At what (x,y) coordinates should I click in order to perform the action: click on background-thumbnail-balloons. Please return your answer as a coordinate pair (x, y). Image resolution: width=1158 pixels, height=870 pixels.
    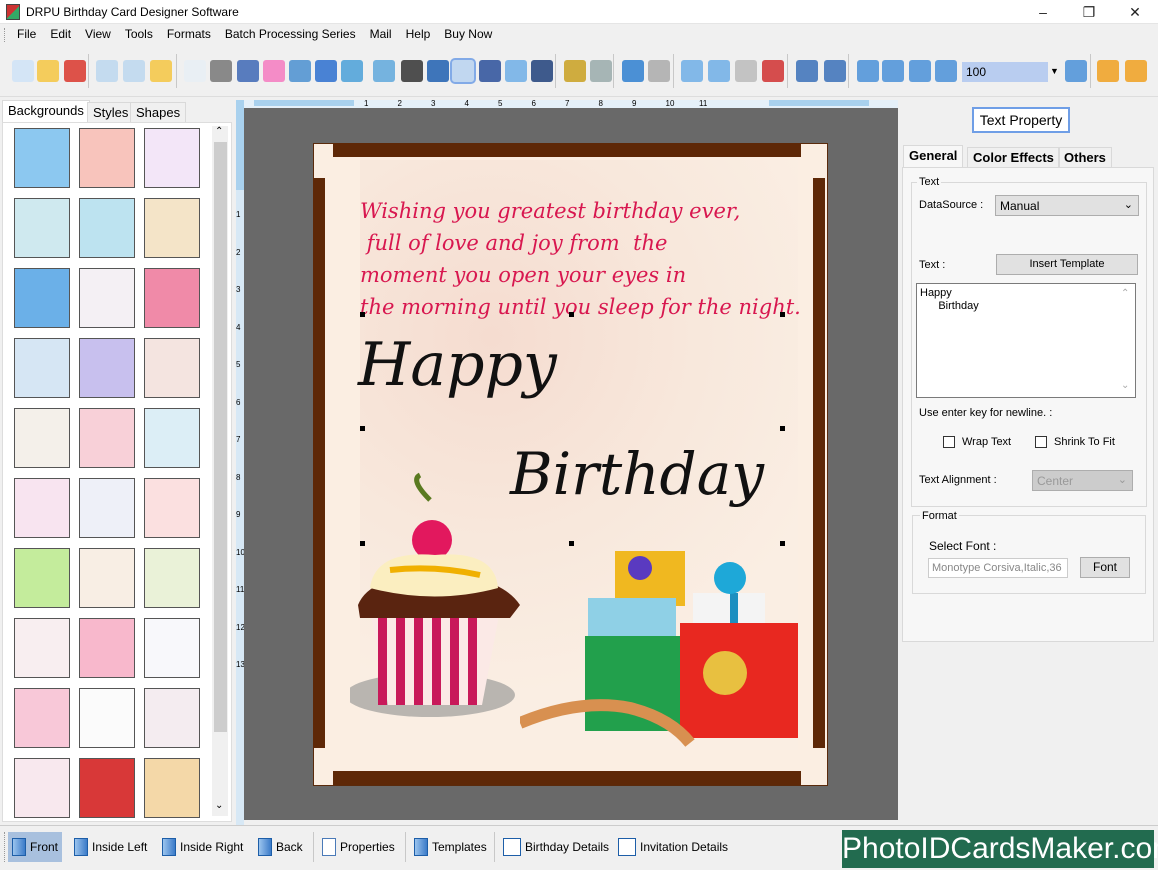
    Looking at the image, I should click on (107, 298).